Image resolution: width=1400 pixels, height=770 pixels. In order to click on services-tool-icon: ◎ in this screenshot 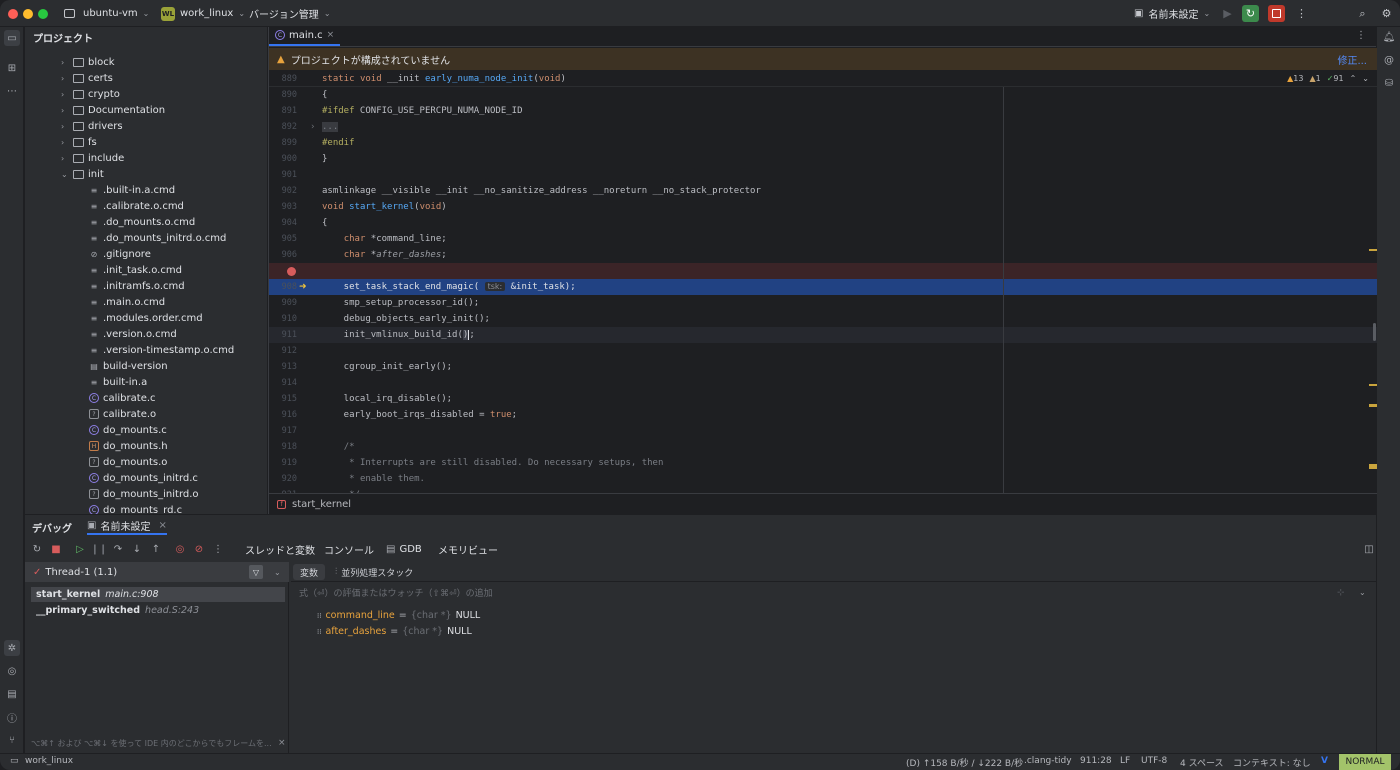, I will do `click(12, 671)`.